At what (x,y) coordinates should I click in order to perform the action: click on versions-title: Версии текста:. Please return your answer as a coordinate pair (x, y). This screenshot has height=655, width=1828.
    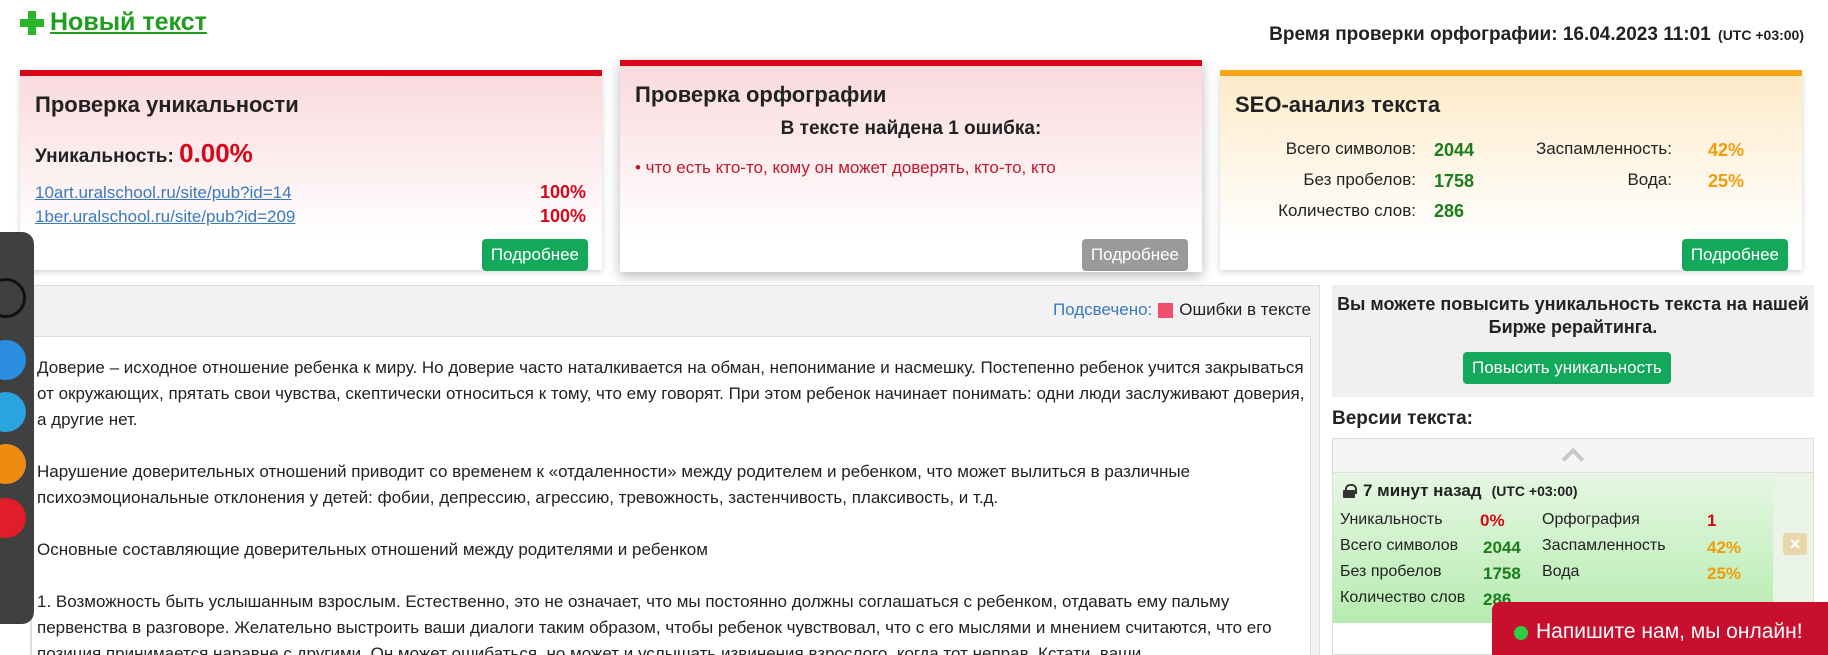
    Looking at the image, I should click on (1402, 418).